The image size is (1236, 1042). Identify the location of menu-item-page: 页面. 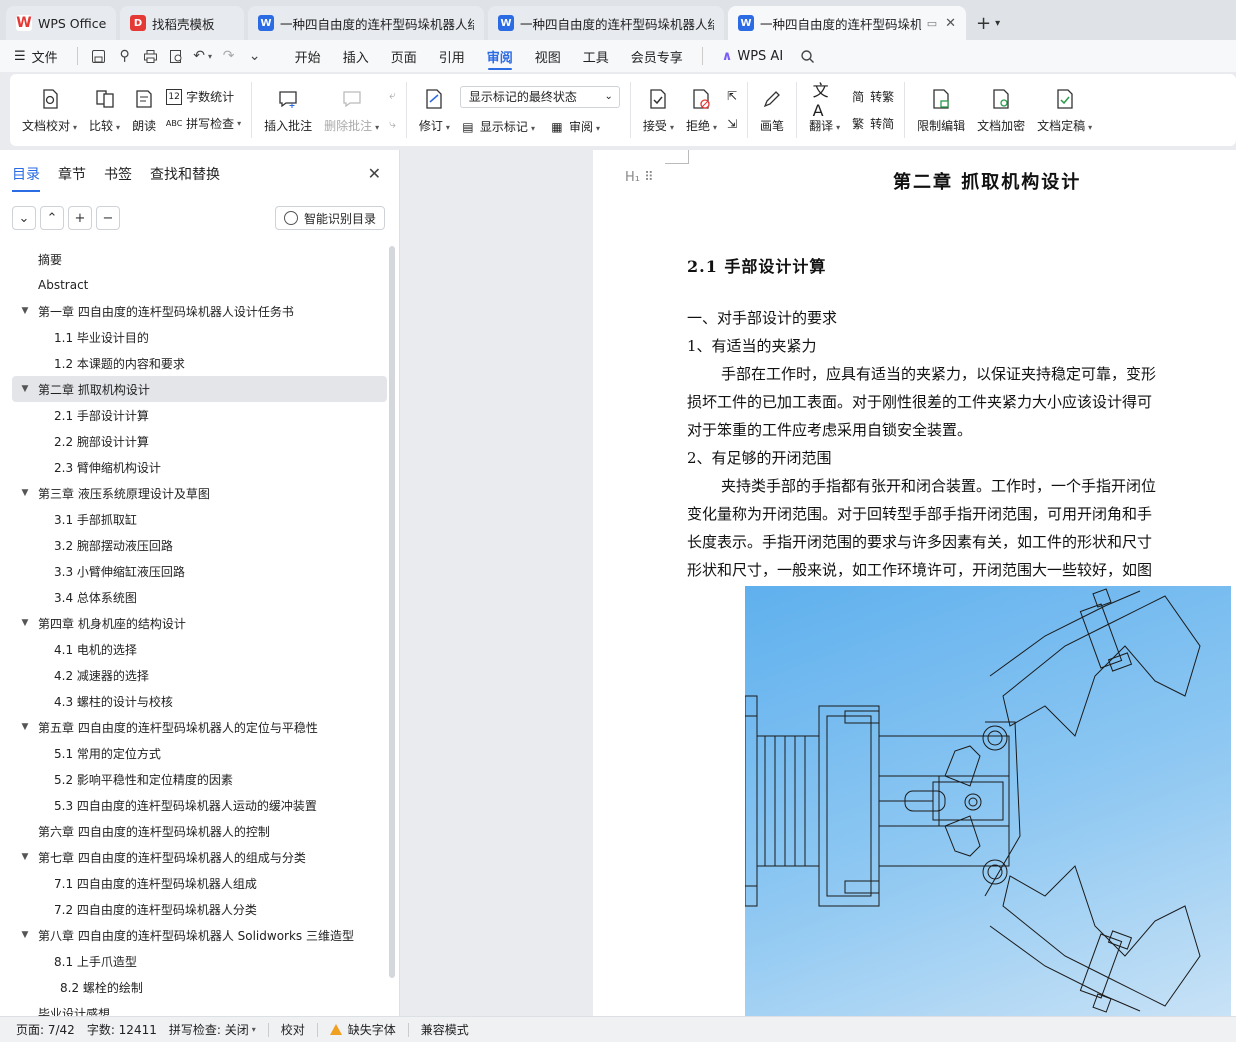
(404, 56).